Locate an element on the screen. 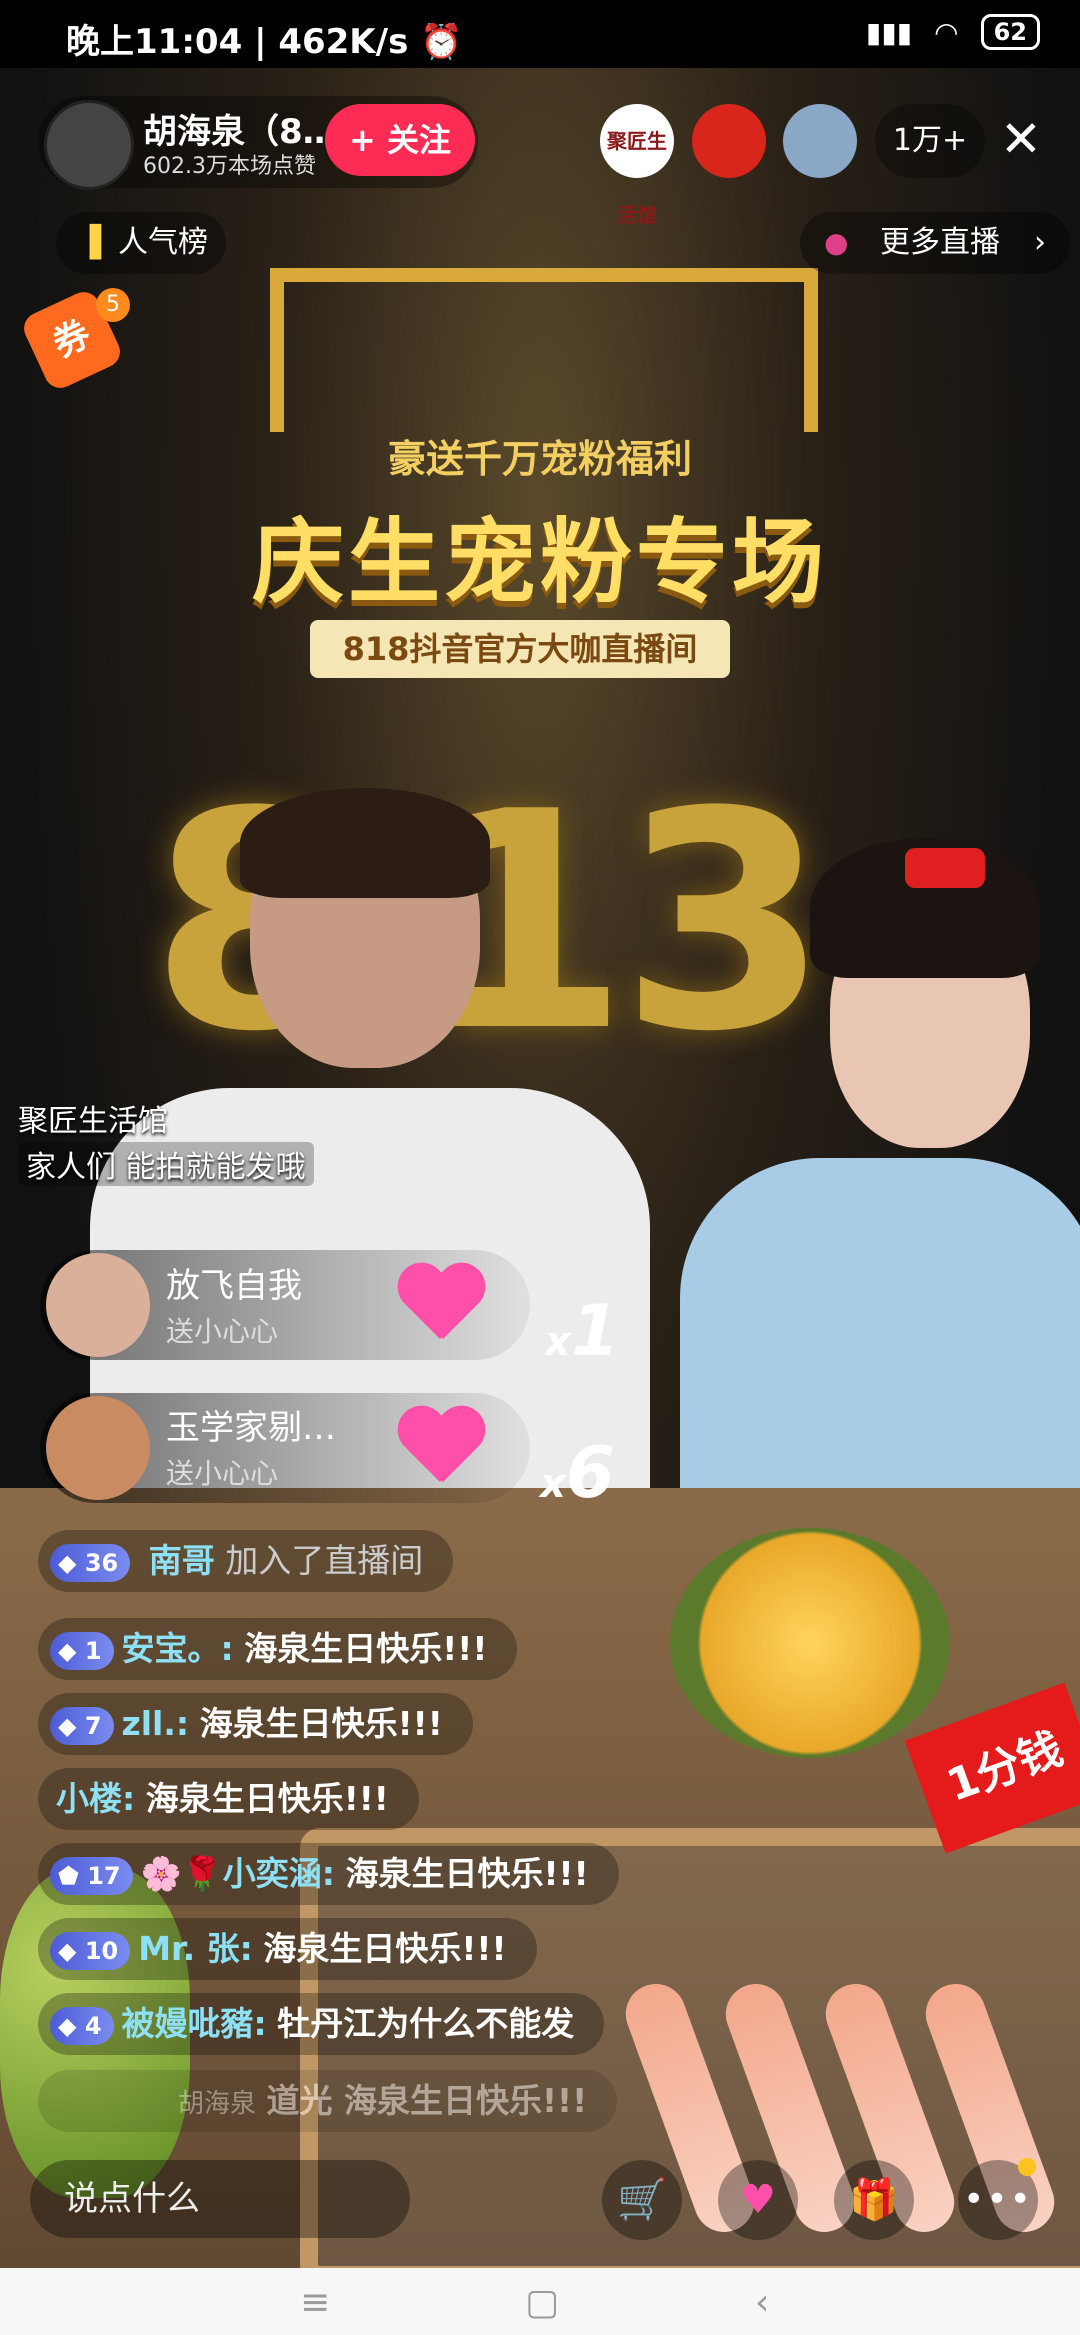  comment-item: ◆ 1 安宝。: 海泉生日快乐!!! is located at coordinates (278, 1649).